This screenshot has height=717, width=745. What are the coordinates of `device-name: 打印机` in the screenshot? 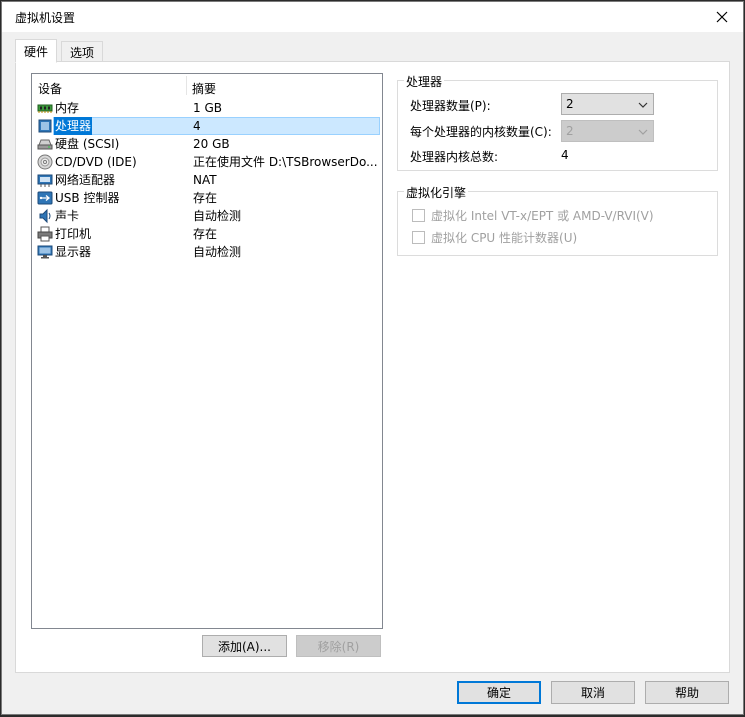 It's located at (73, 234).